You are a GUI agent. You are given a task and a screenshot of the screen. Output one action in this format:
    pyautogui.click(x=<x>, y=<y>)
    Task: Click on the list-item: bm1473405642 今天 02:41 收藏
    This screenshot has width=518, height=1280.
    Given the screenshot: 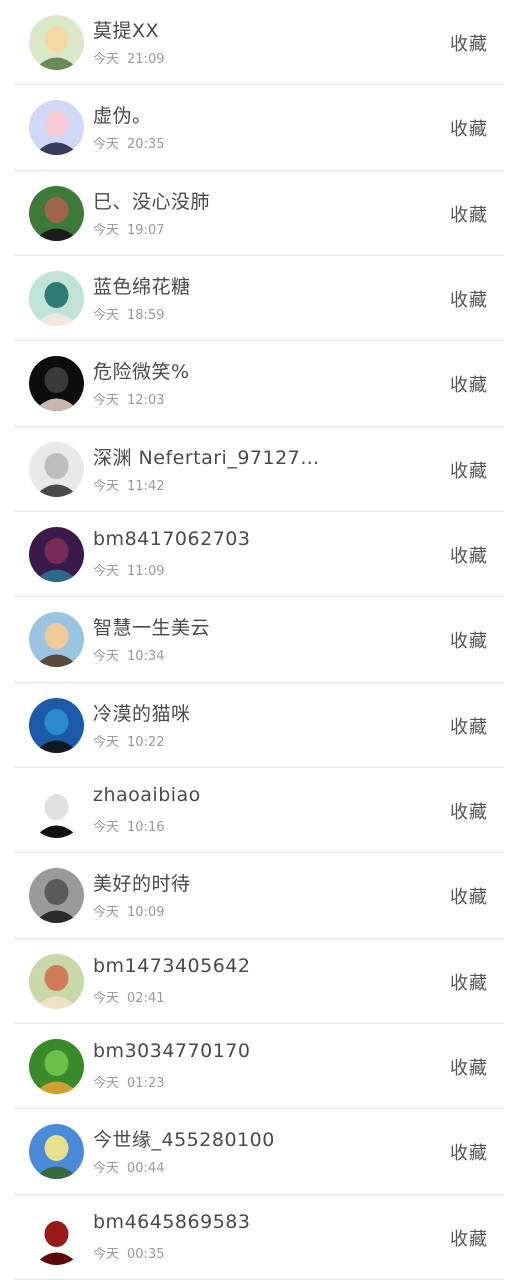 What is the action you would take?
    pyautogui.click(x=259, y=981)
    